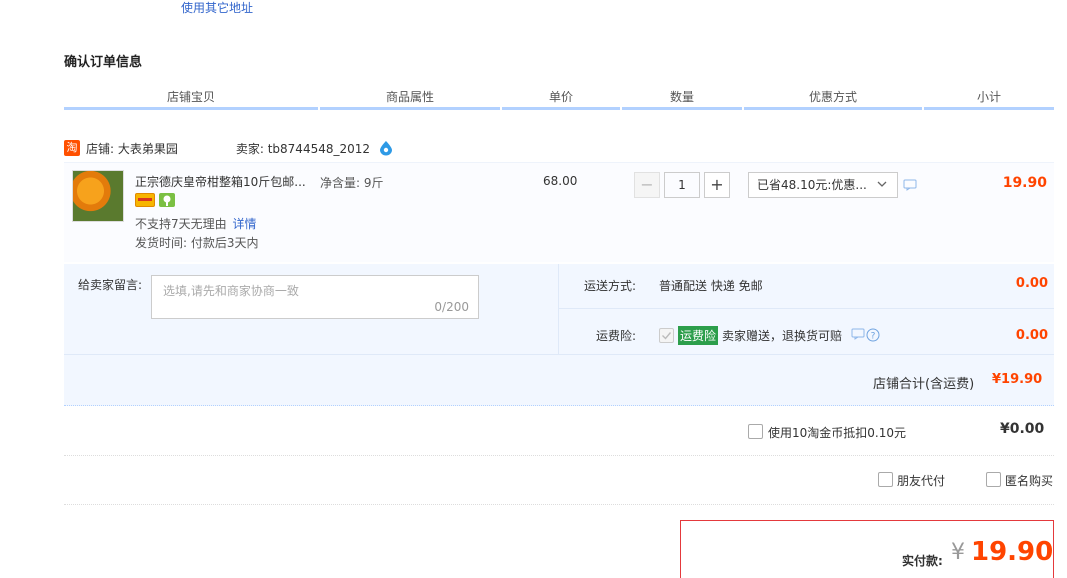  I want to click on insurance-badge: 运费险, so click(698, 335).